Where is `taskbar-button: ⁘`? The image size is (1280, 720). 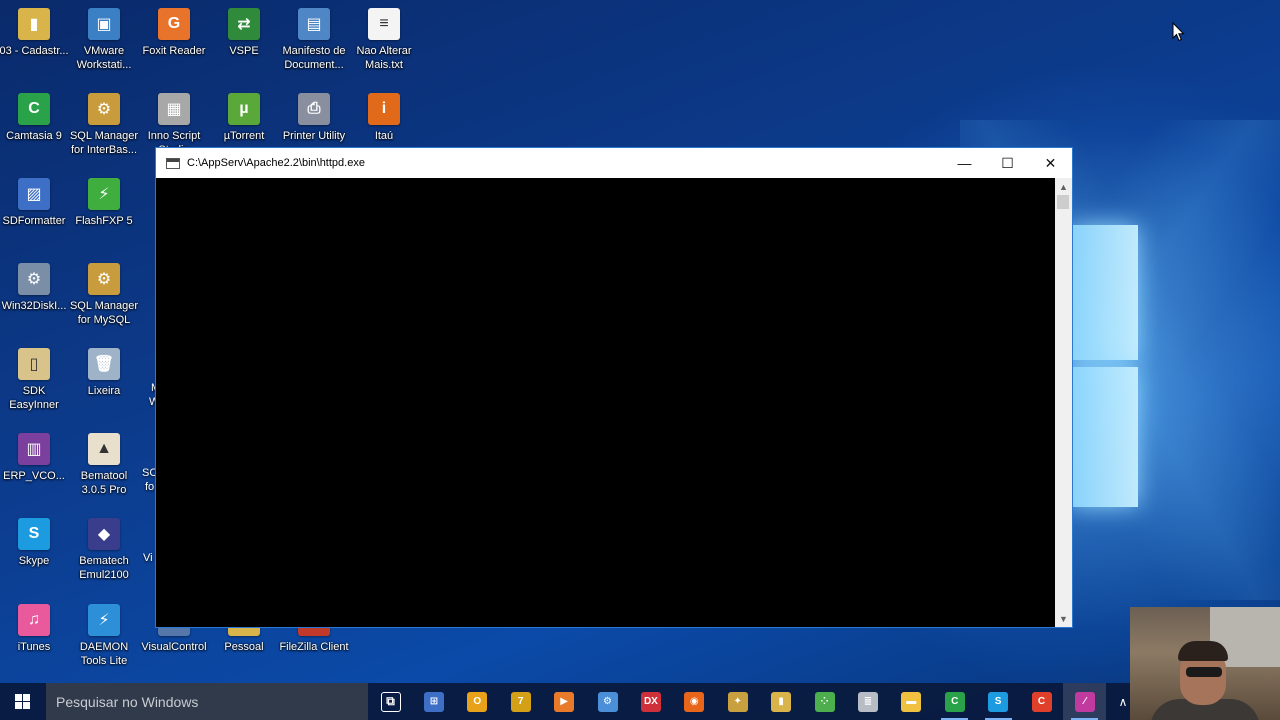
taskbar-button: ⁘ is located at coordinates (824, 701).